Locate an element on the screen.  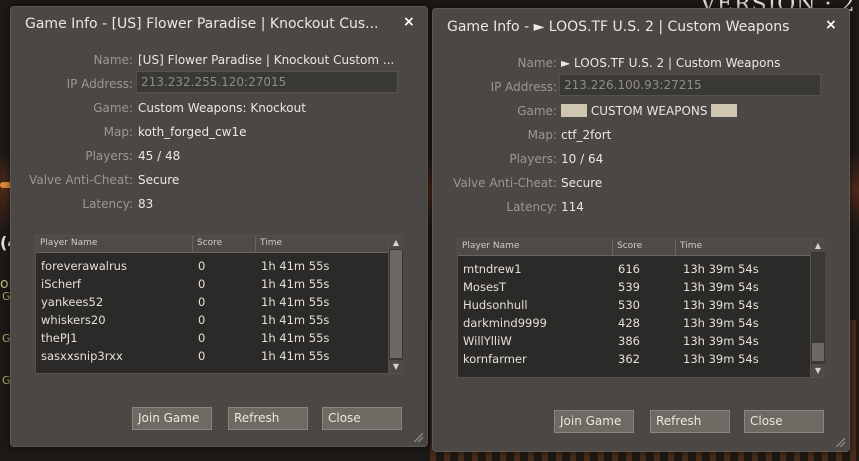
players-label: Players: is located at coordinates (533, 159).